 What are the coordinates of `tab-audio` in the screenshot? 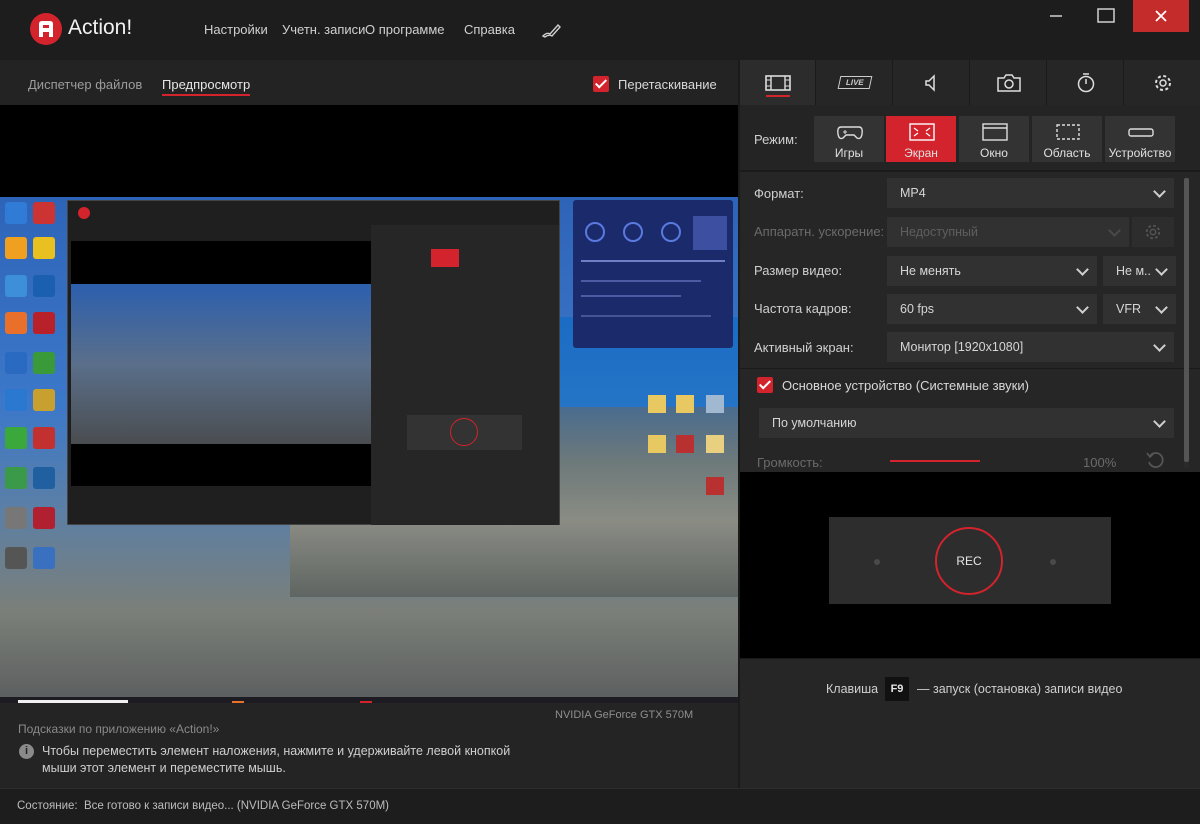 It's located at (932, 82).